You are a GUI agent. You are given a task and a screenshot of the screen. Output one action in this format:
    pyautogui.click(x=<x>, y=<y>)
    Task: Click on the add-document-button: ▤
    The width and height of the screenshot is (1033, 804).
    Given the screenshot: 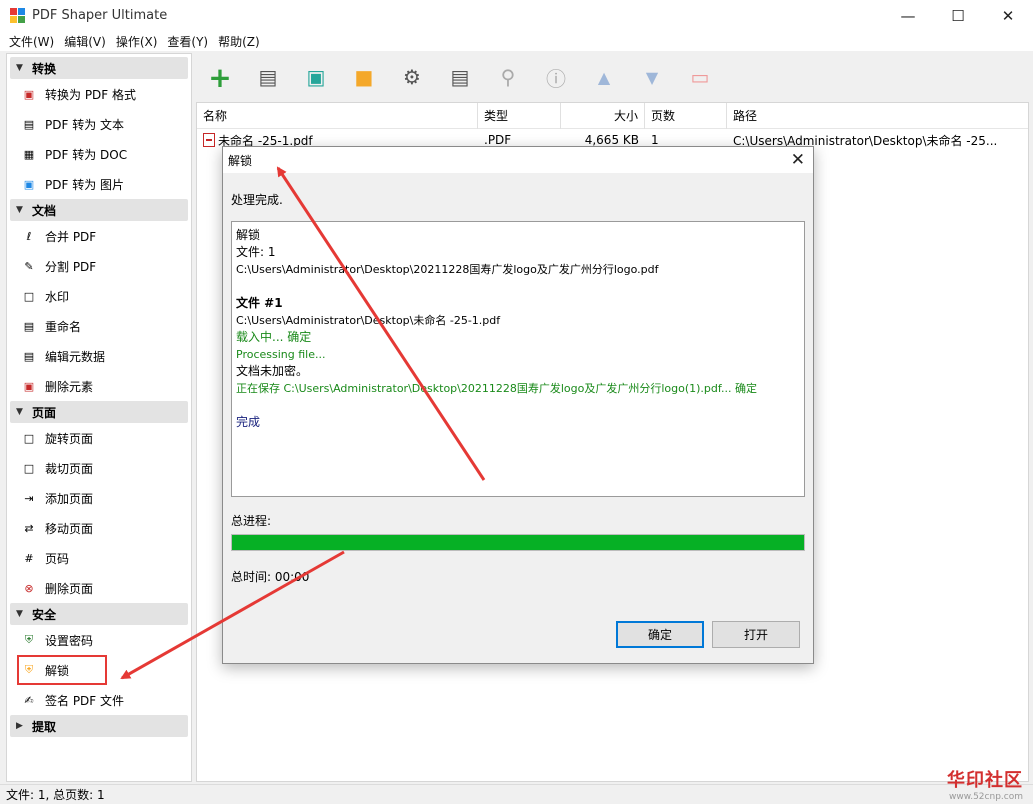 What is the action you would take?
    pyautogui.click(x=268, y=77)
    